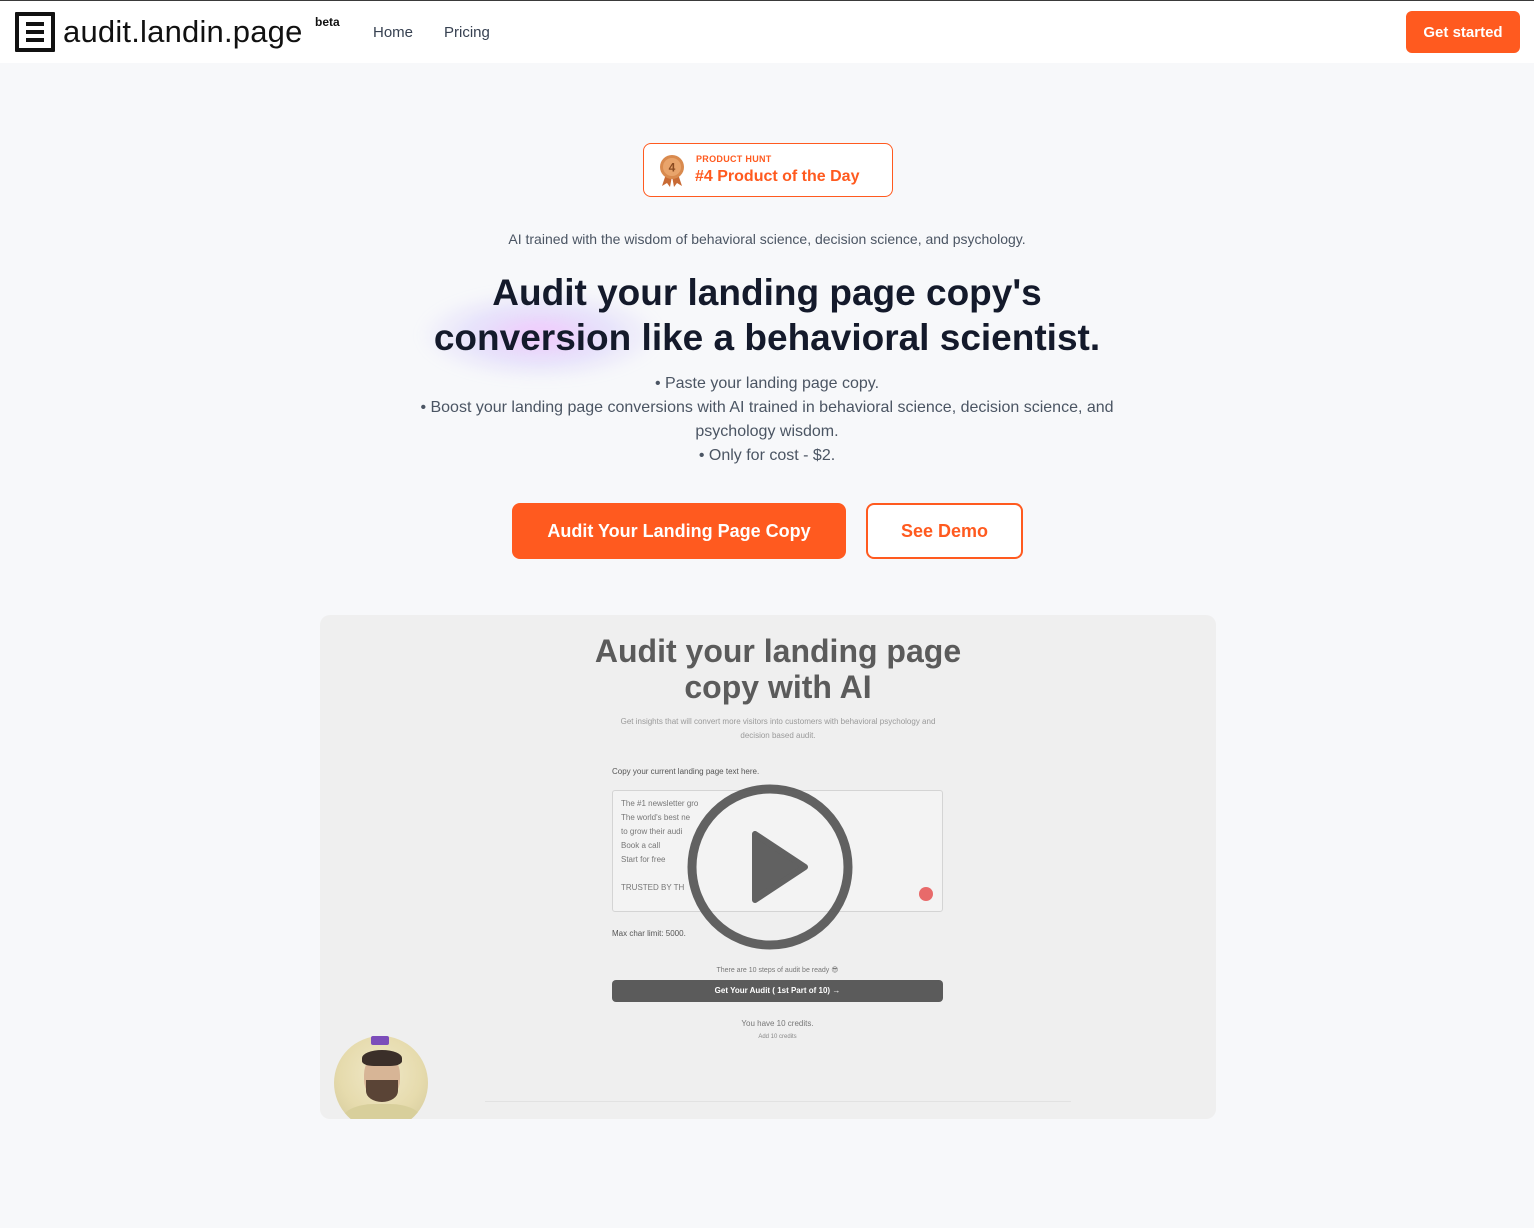 The image size is (1534, 1228). What do you see at coordinates (778, 651) in the screenshot?
I see `video-title-line-1: Audit your landing page` at bounding box center [778, 651].